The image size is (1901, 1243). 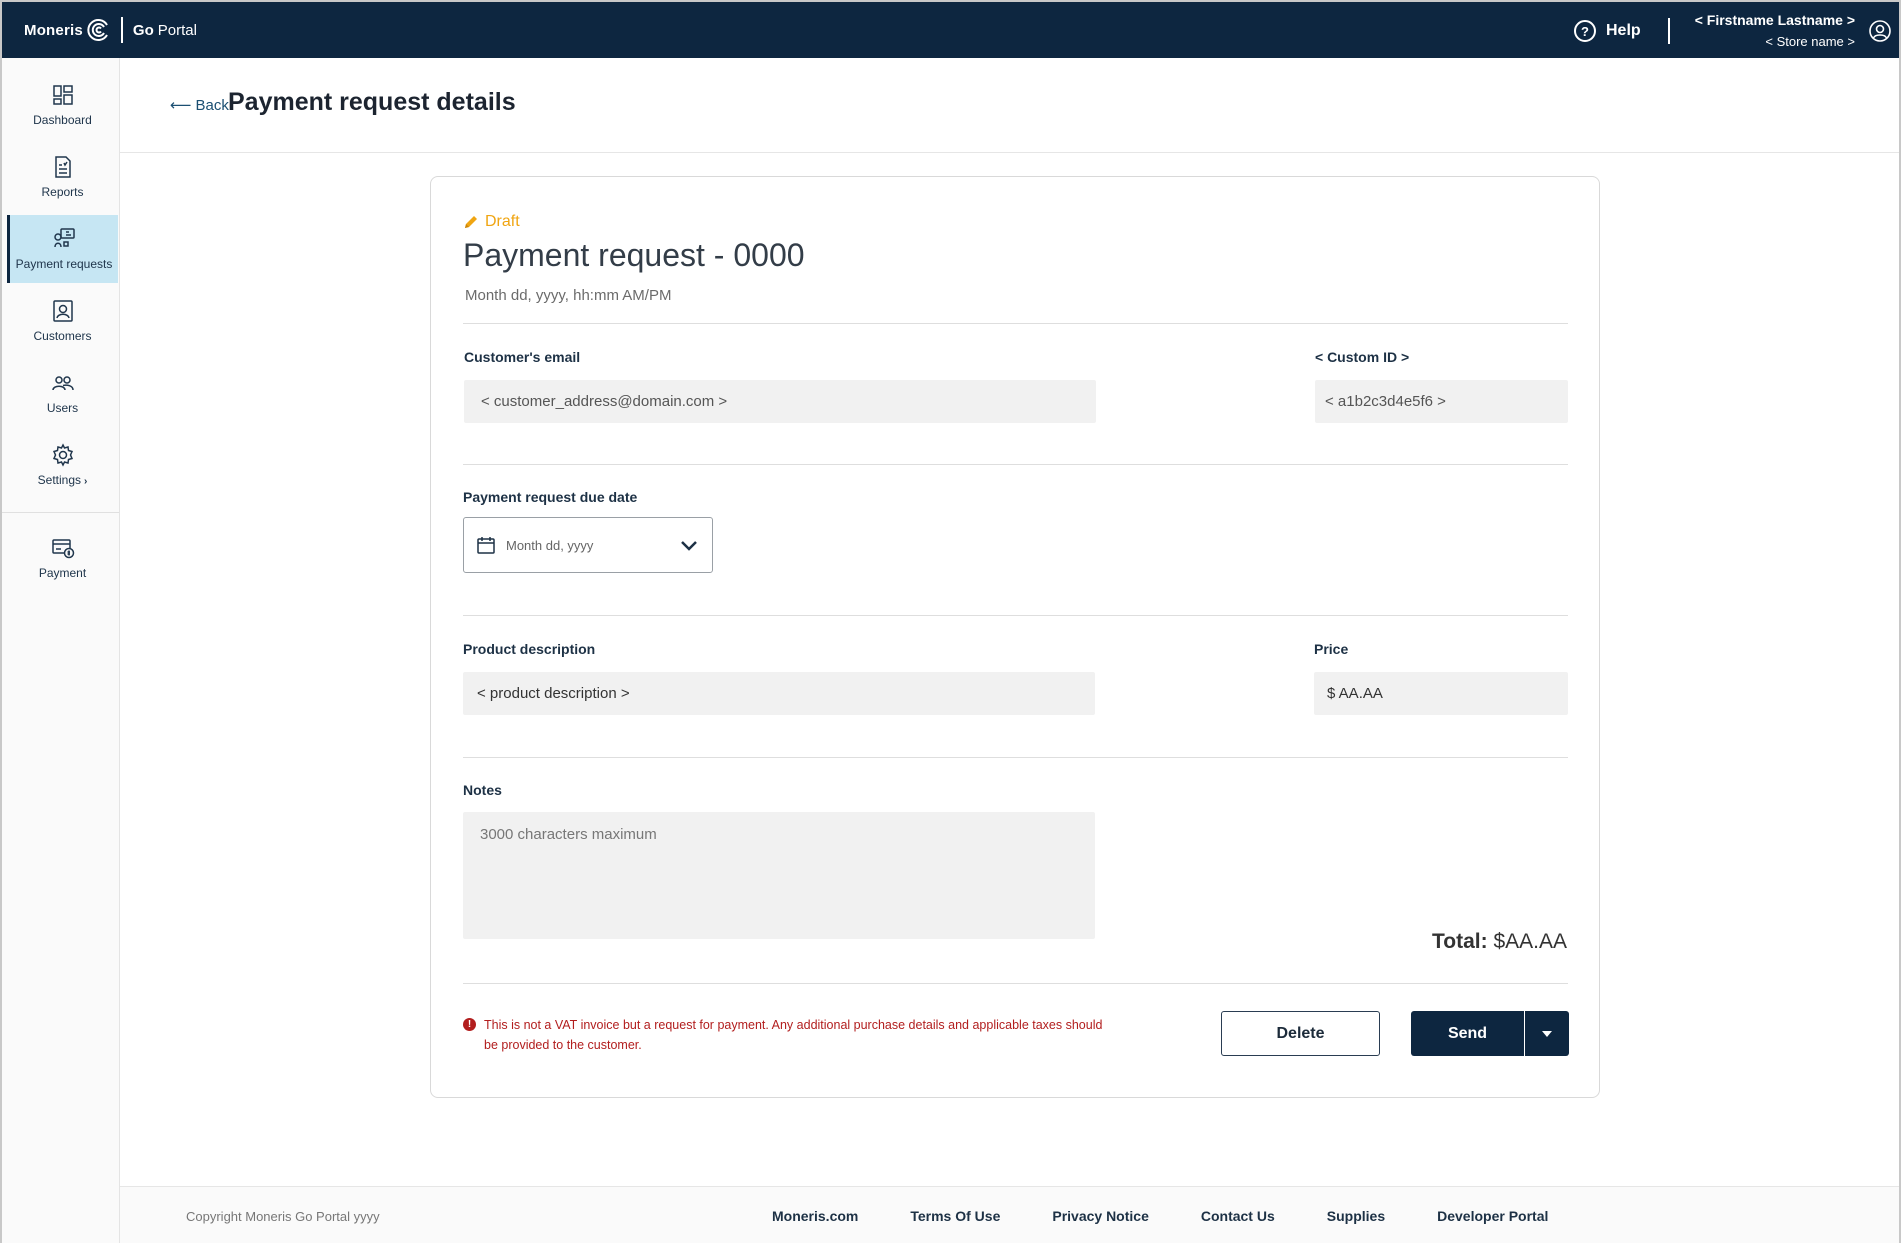 What do you see at coordinates (1880, 31) in the screenshot?
I see `user-avatar-icon` at bounding box center [1880, 31].